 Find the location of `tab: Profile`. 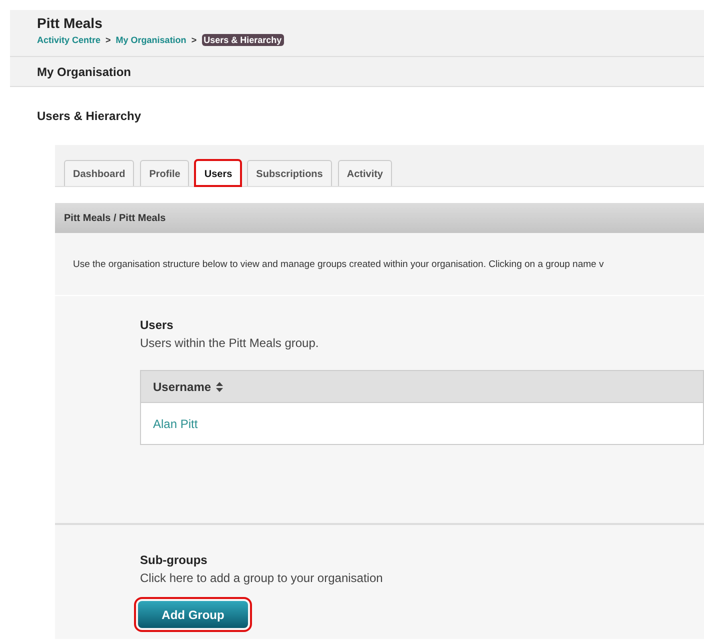

tab: Profile is located at coordinates (165, 173).